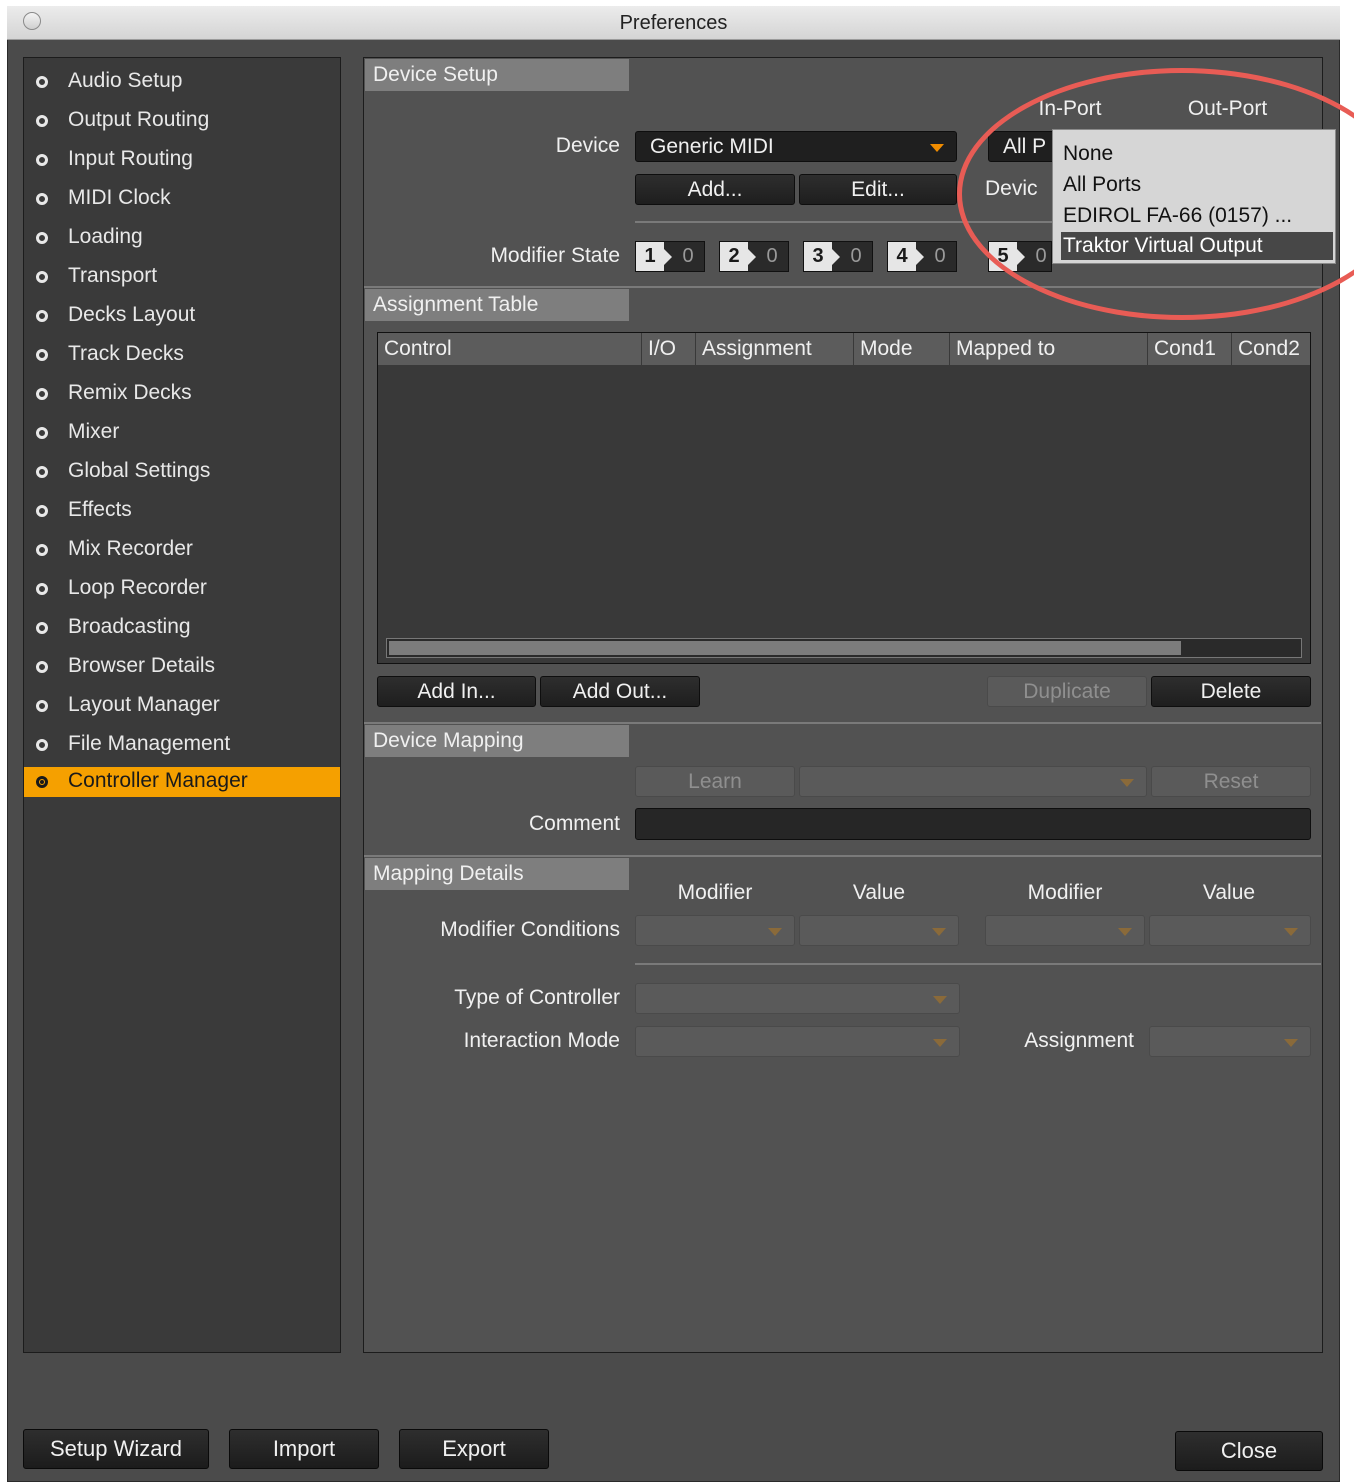  What do you see at coordinates (715, 892) in the screenshot?
I see `modifier-column-label-1: Modifier` at bounding box center [715, 892].